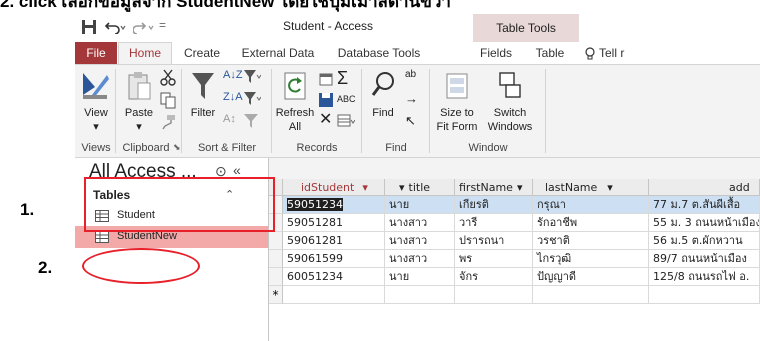 The height and width of the screenshot is (341, 760). Describe the element at coordinates (203, 103) in the screenshot. I see `filter-button: Filter` at that location.